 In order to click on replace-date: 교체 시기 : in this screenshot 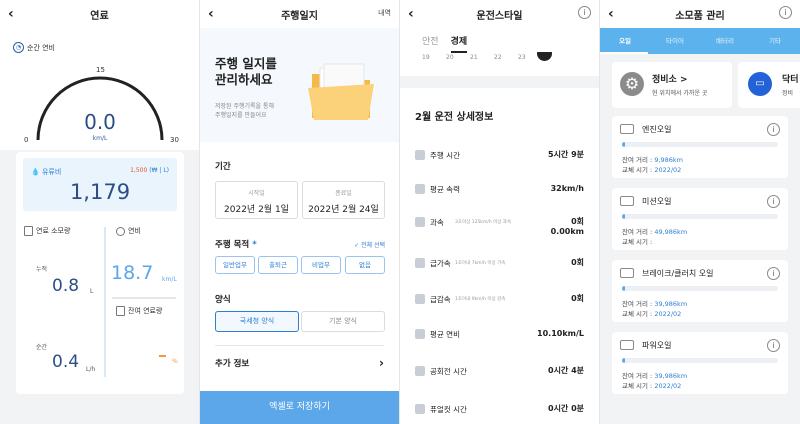, I will do `click(637, 242)`.